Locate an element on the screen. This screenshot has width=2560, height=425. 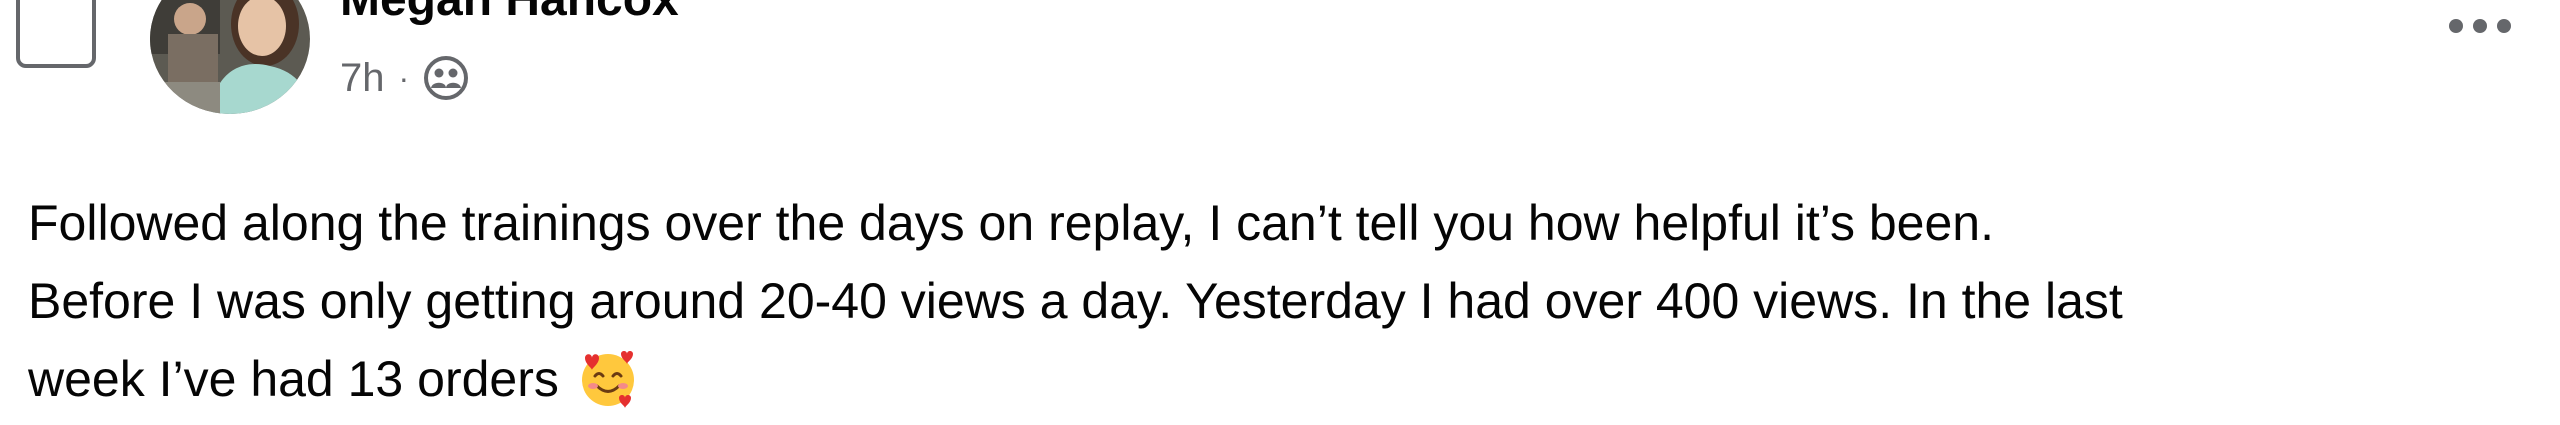
post-meta: 7h · is located at coordinates (404, 78).